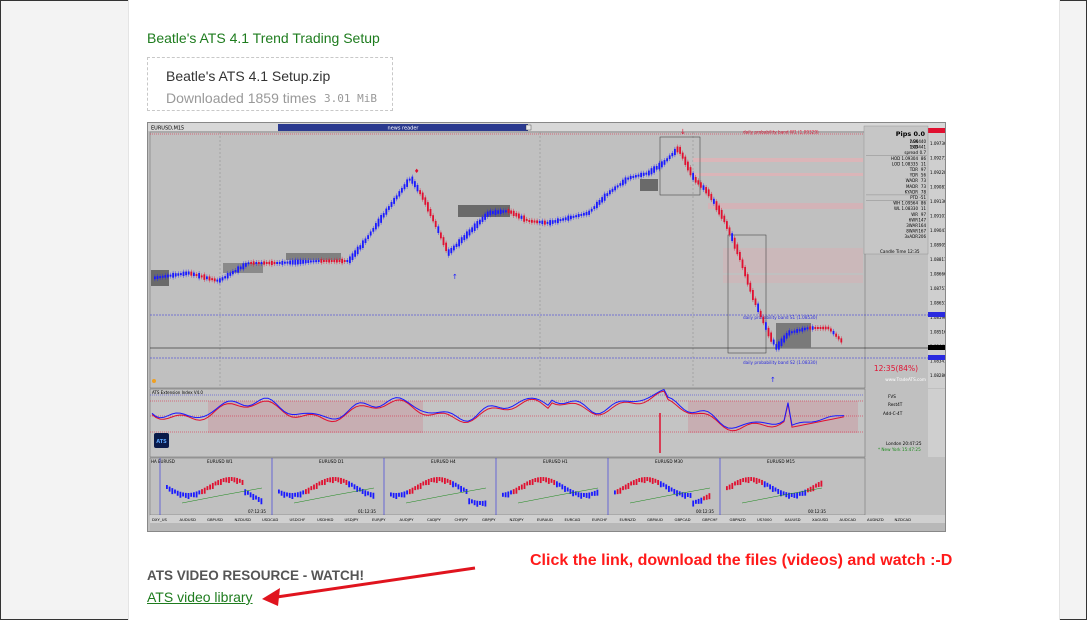 Image resolution: width=1087 pixels, height=620 pixels. What do you see at coordinates (545, 519) in the screenshot?
I see `symbol-tab: EURAUD` at bounding box center [545, 519].